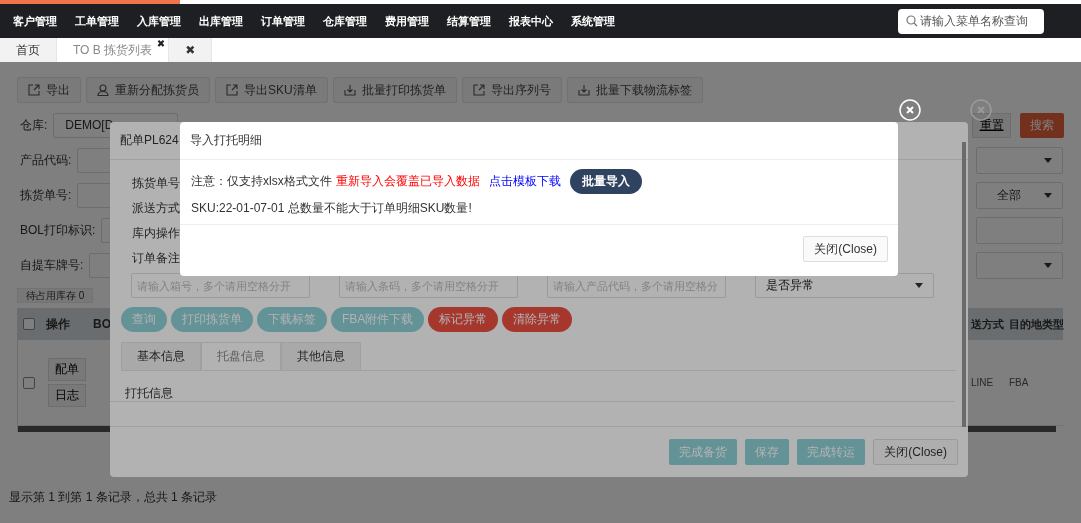 Image resolution: width=1081 pixels, height=523 pixels. Describe the element at coordinates (1035, 324) in the screenshot. I see `column-header: 目的地类型` at that location.